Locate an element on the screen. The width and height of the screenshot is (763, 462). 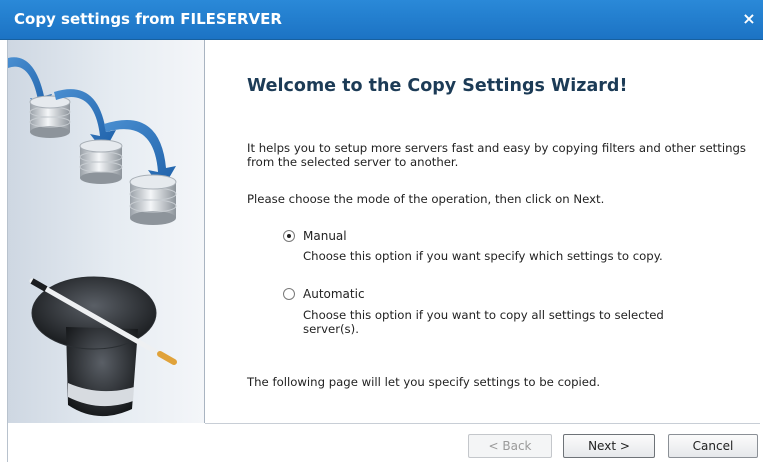
close-icon: × is located at coordinates (749, 19).